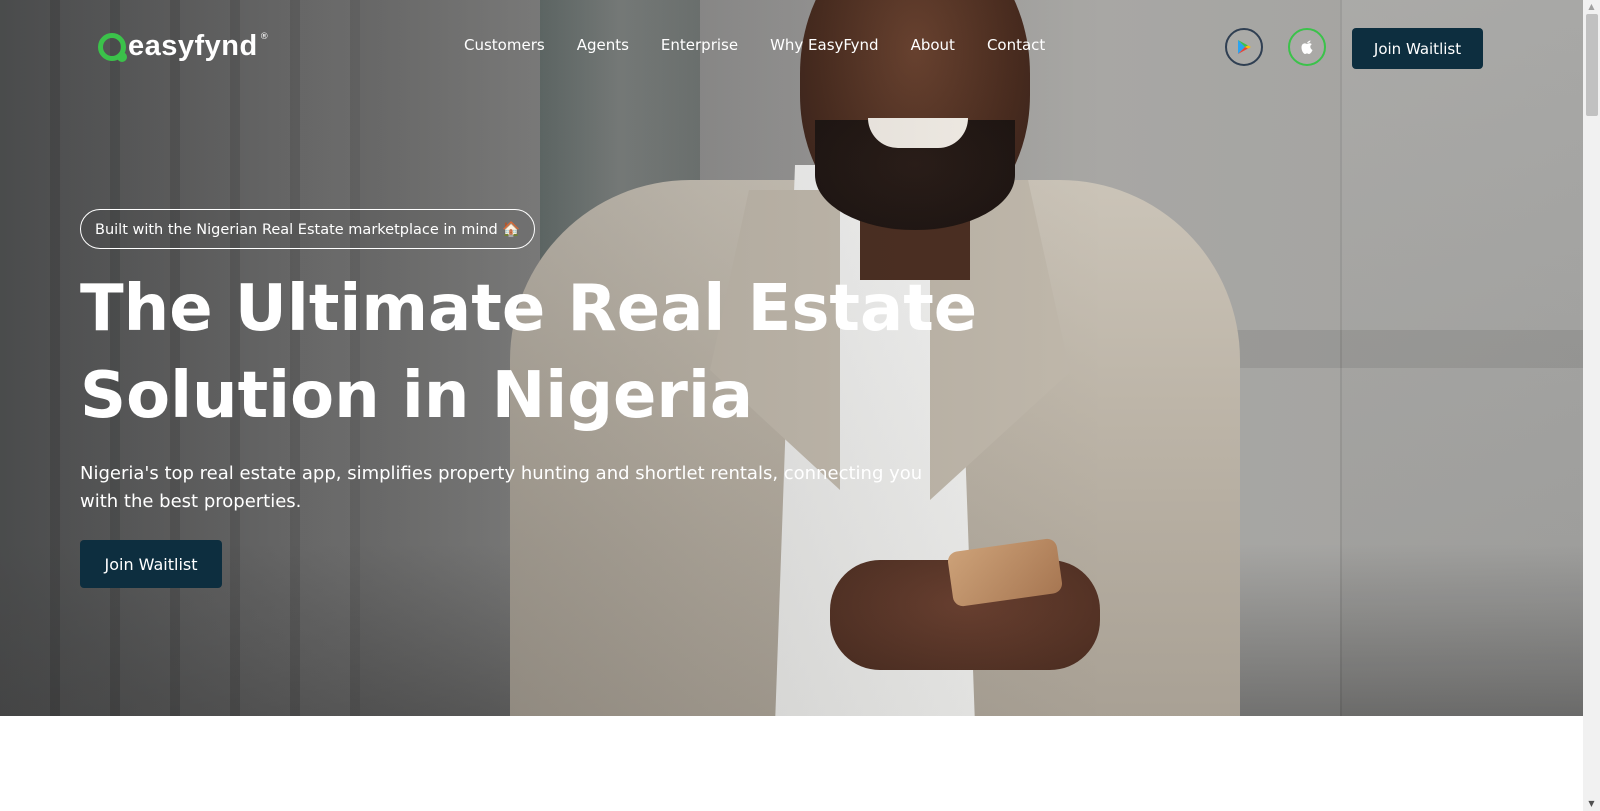 The image size is (1600, 811). I want to click on logo-text: easyfynd, so click(193, 46).